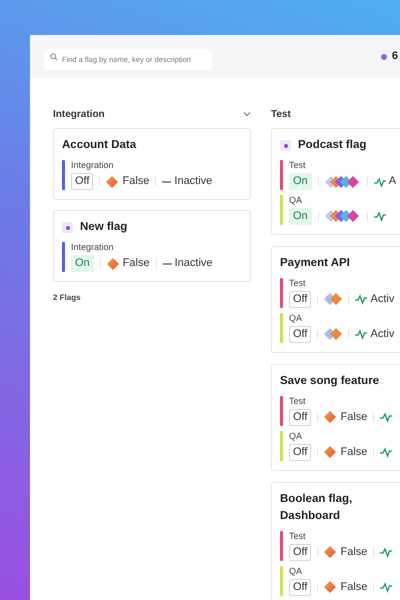 This screenshot has width=400, height=600. I want to click on flag-name: Account Data, so click(99, 145).